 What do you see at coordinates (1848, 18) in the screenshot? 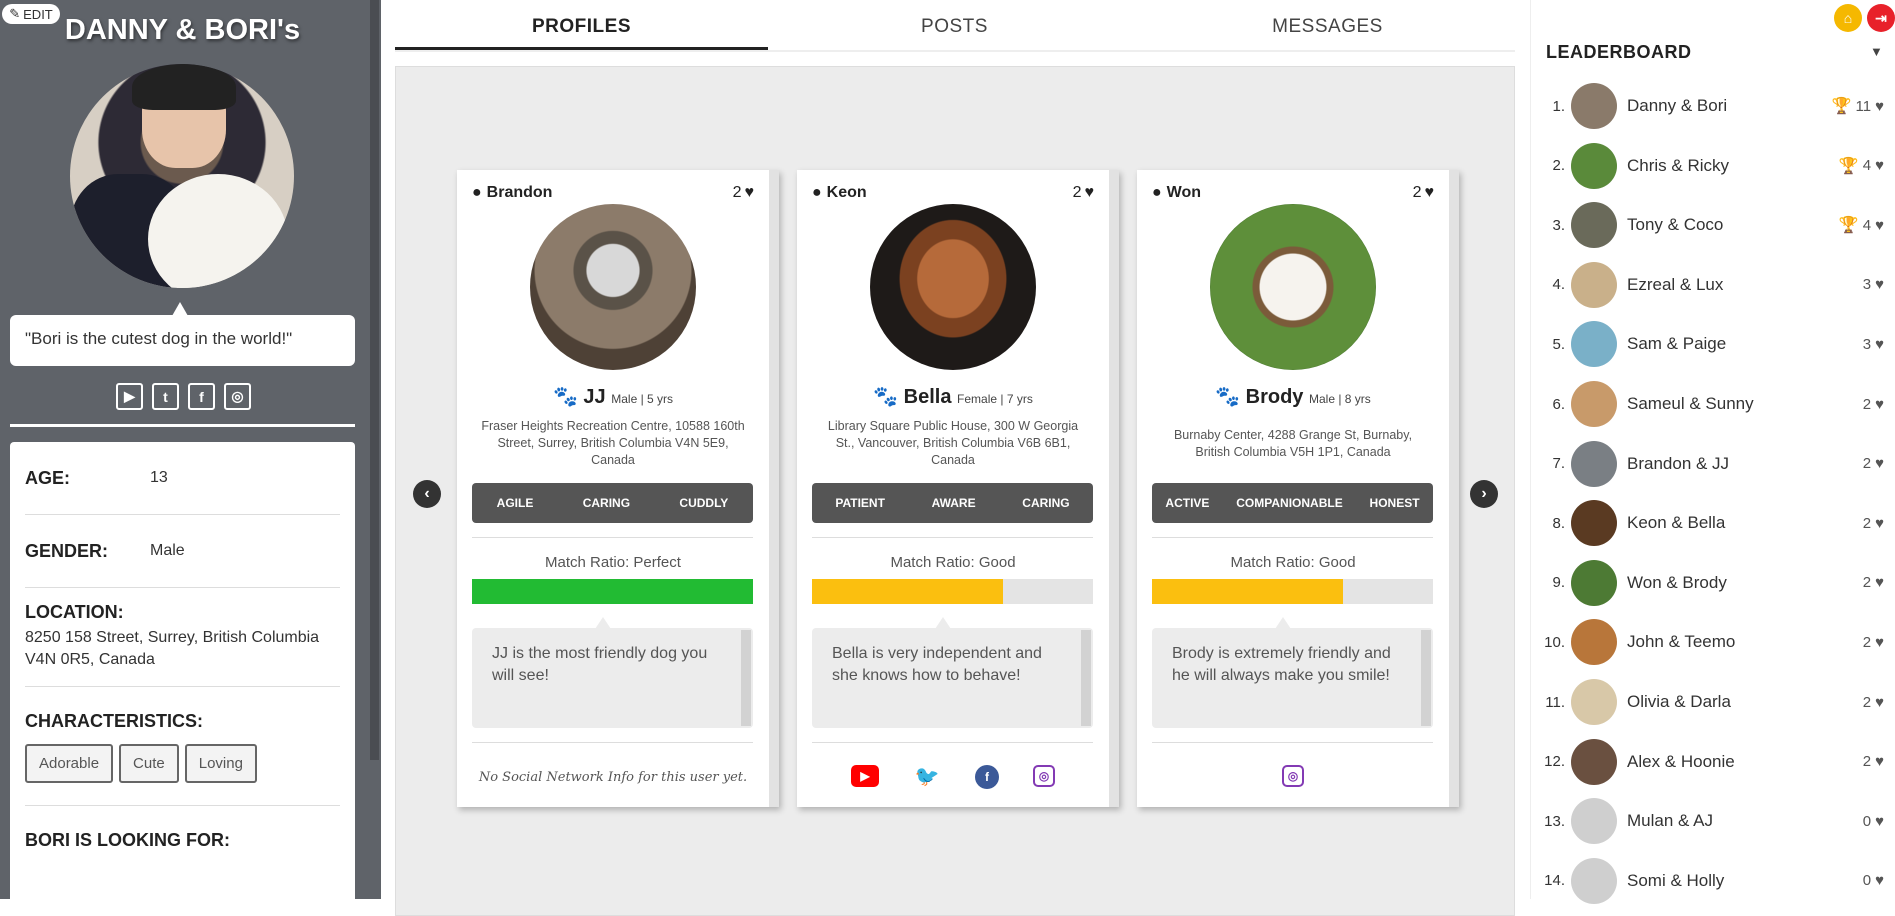
I see `home-icon: ⌂` at bounding box center [1848, 18].